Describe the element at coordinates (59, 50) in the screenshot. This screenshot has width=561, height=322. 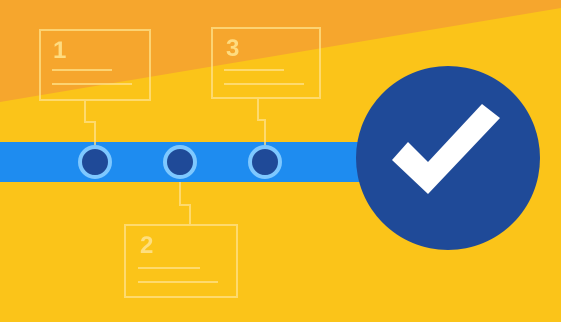
I see `step-card-1-number: 1` at that location.